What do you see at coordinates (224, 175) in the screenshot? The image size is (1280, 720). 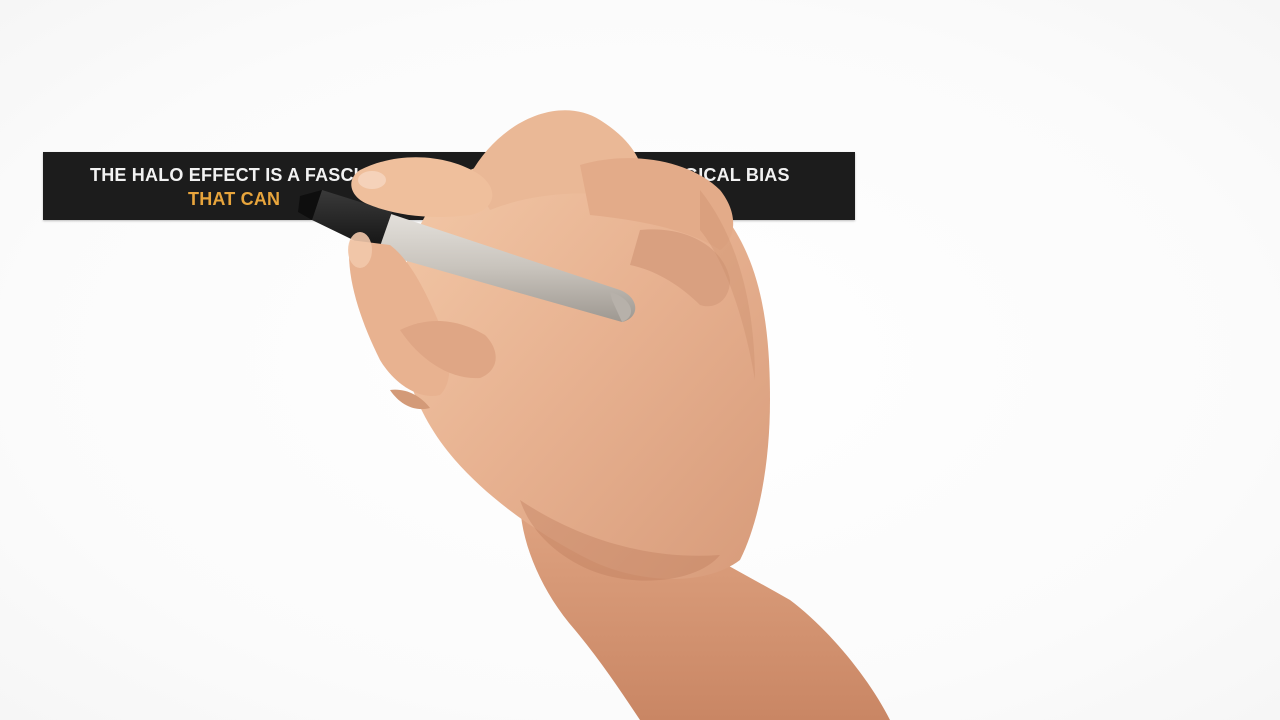 I see `caption-line1-start: THE HALO EFFECT IS A FASCI` at bounding box center [224, 175].